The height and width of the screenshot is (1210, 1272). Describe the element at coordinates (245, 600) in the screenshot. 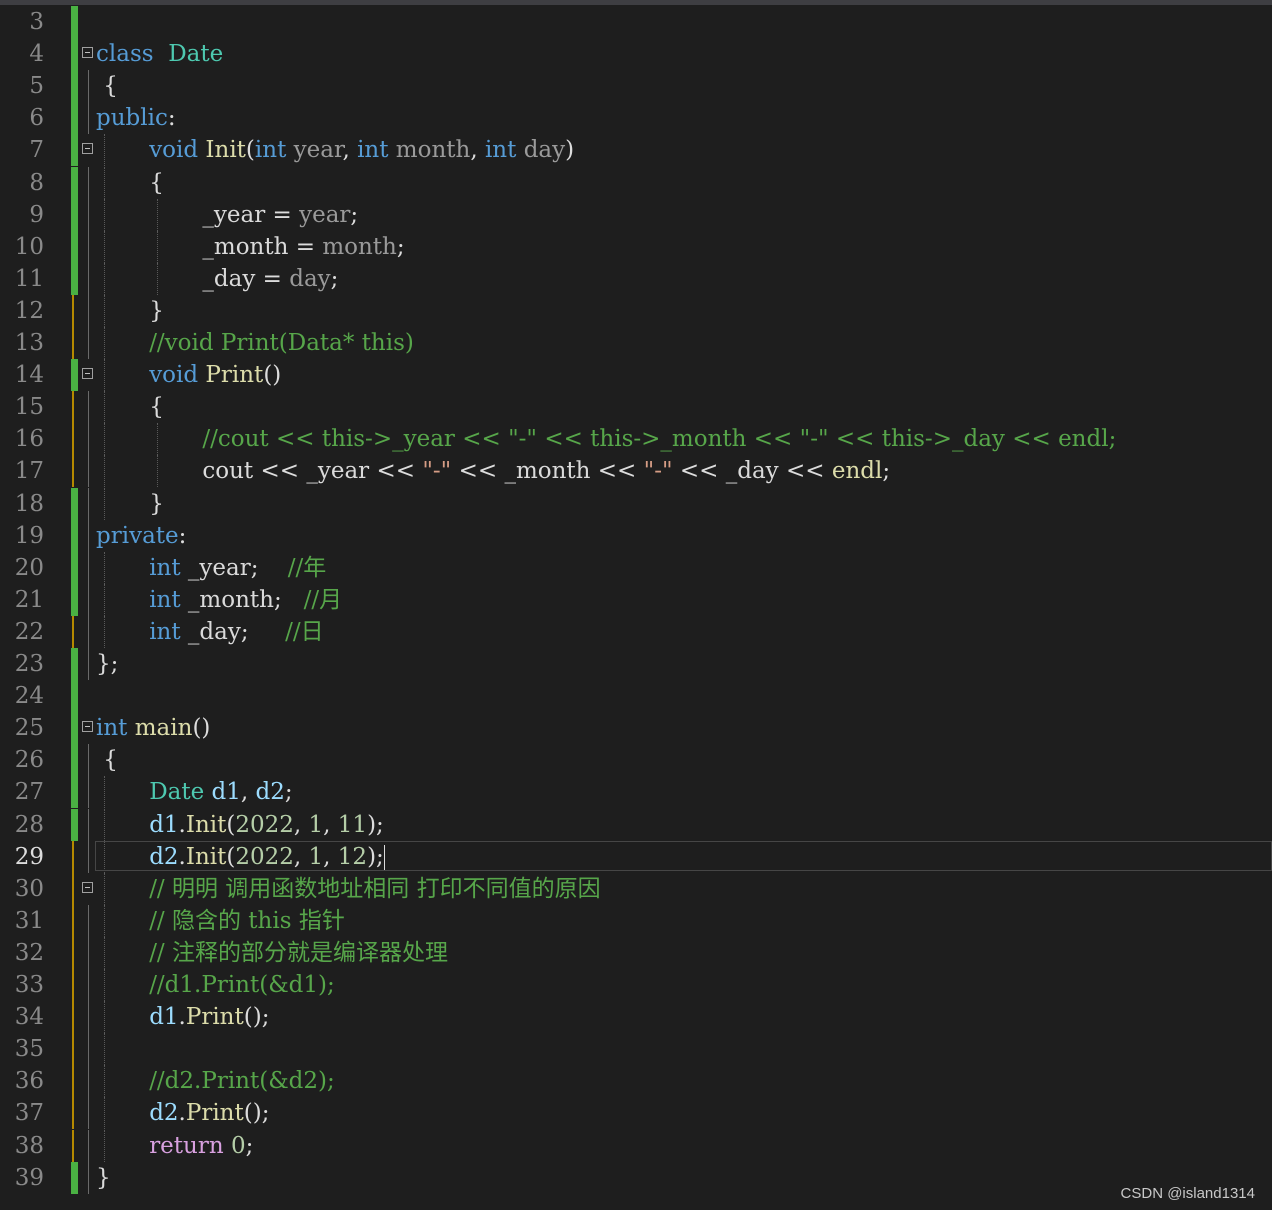

I see `code-text: int _month; //月` at that location.